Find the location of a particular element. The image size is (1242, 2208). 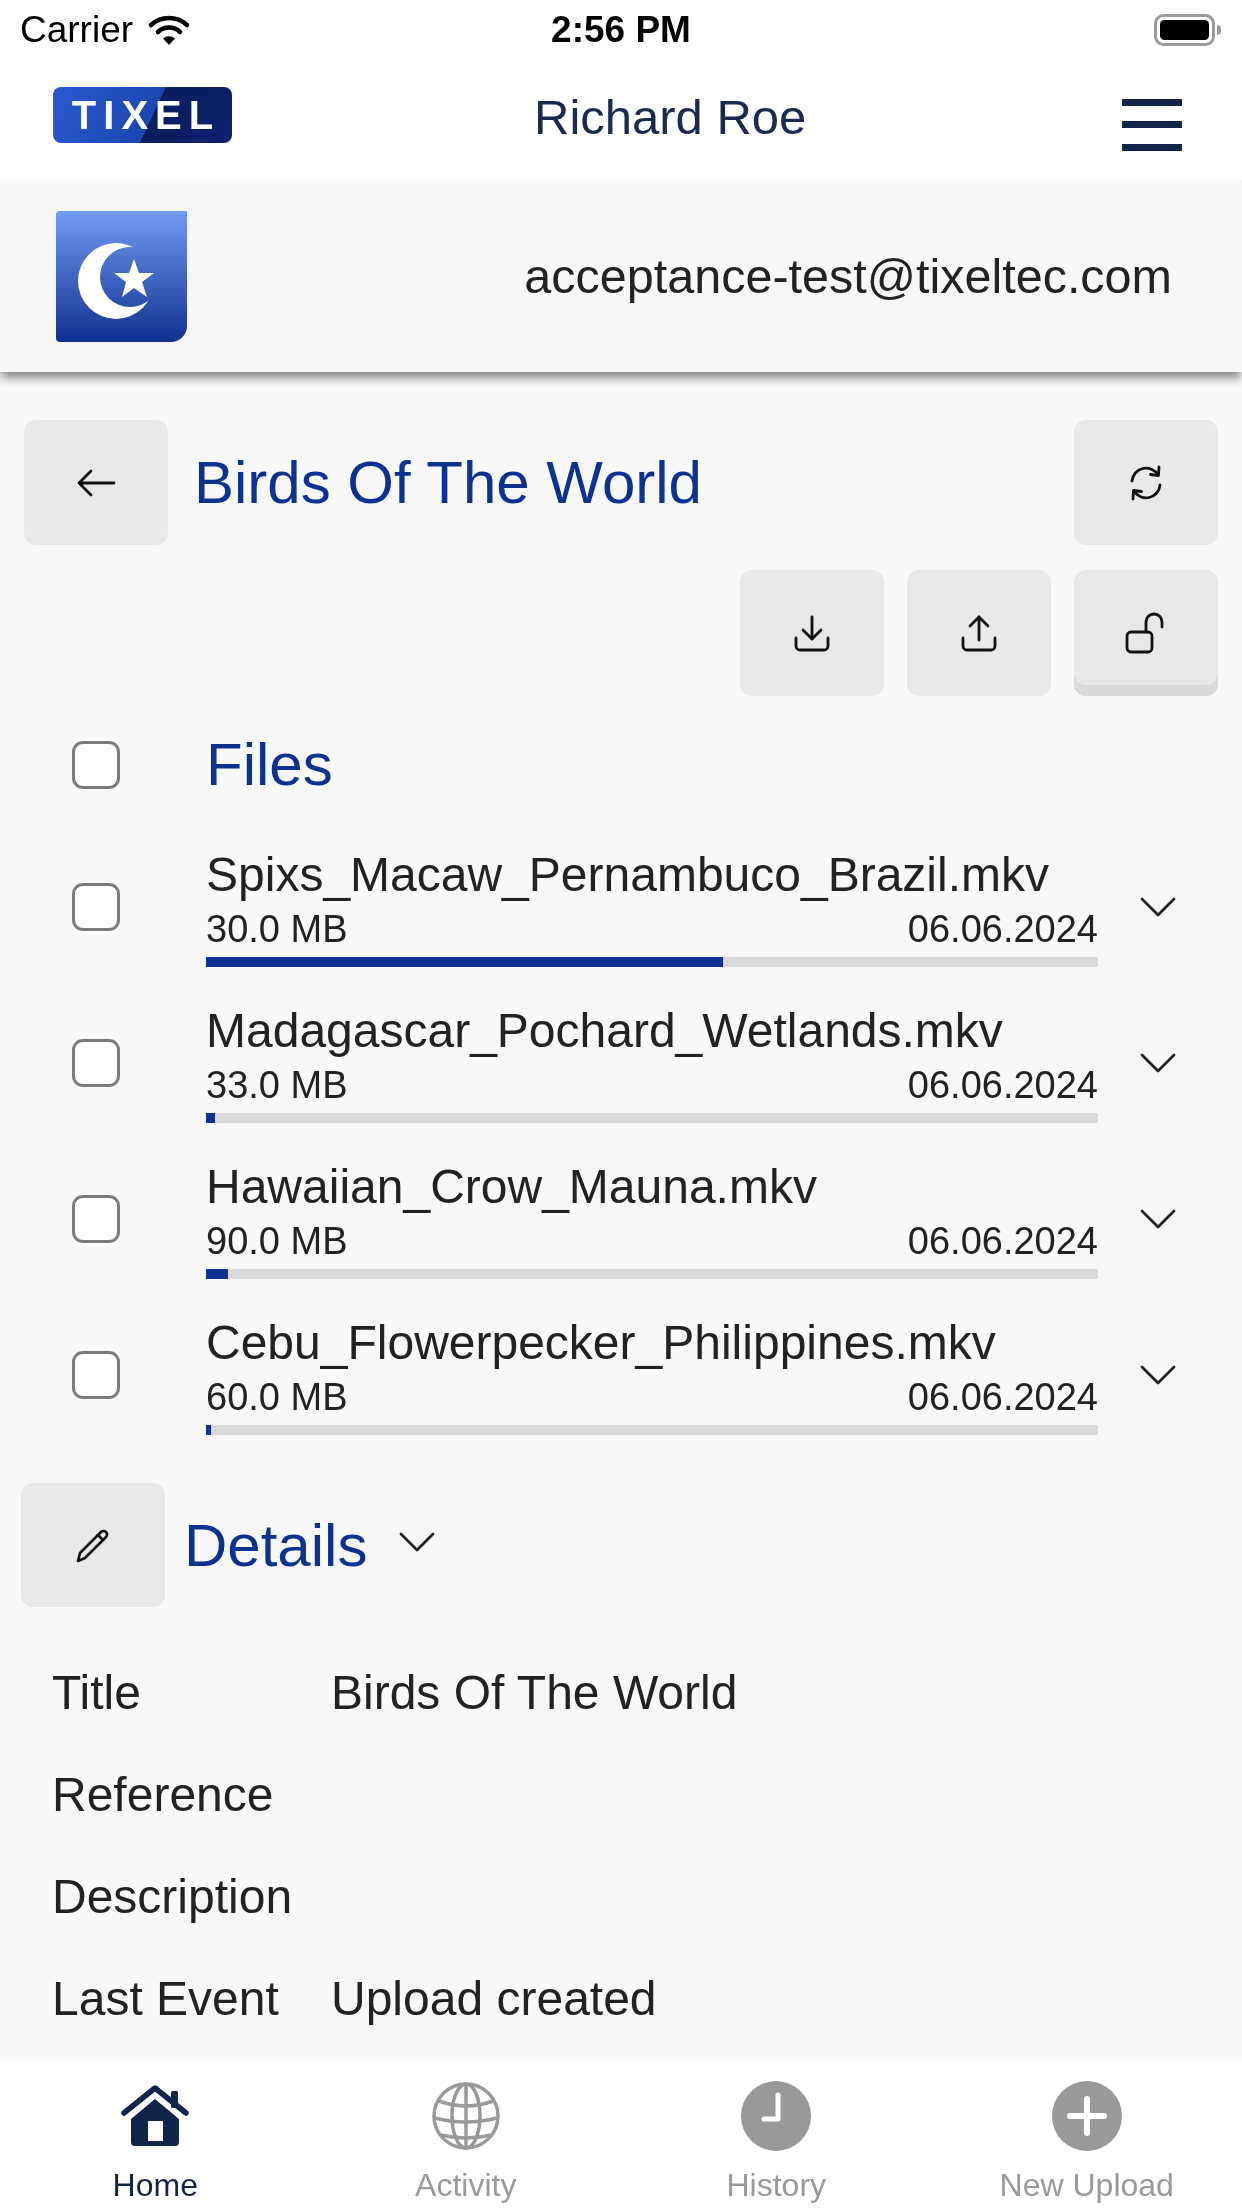

field-value: Upload created is located at coordinates (494, 1998).